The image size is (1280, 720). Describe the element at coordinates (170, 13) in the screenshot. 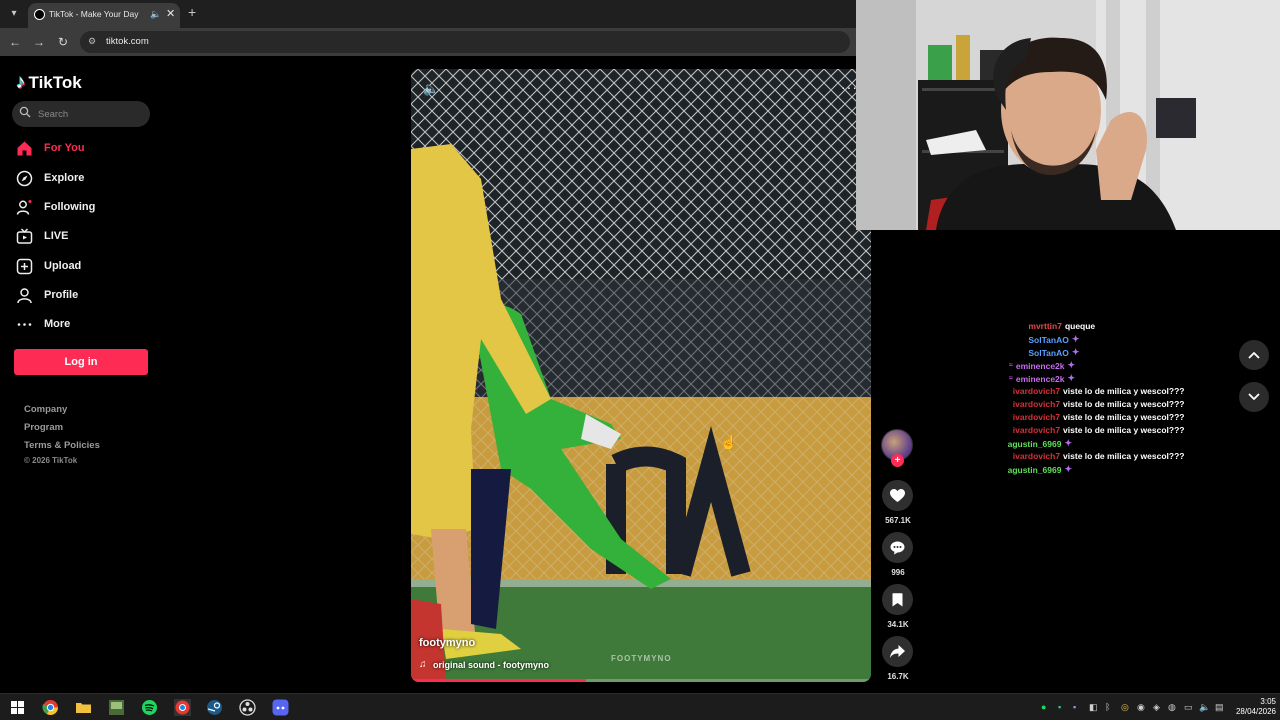

I see `close-icon: ✕` at that location.